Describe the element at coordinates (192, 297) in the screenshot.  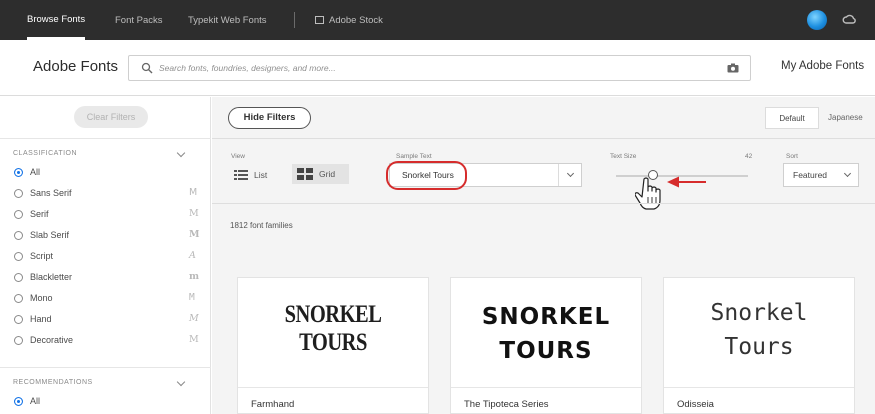
I see `mono-glyph-icon: M` at that location.